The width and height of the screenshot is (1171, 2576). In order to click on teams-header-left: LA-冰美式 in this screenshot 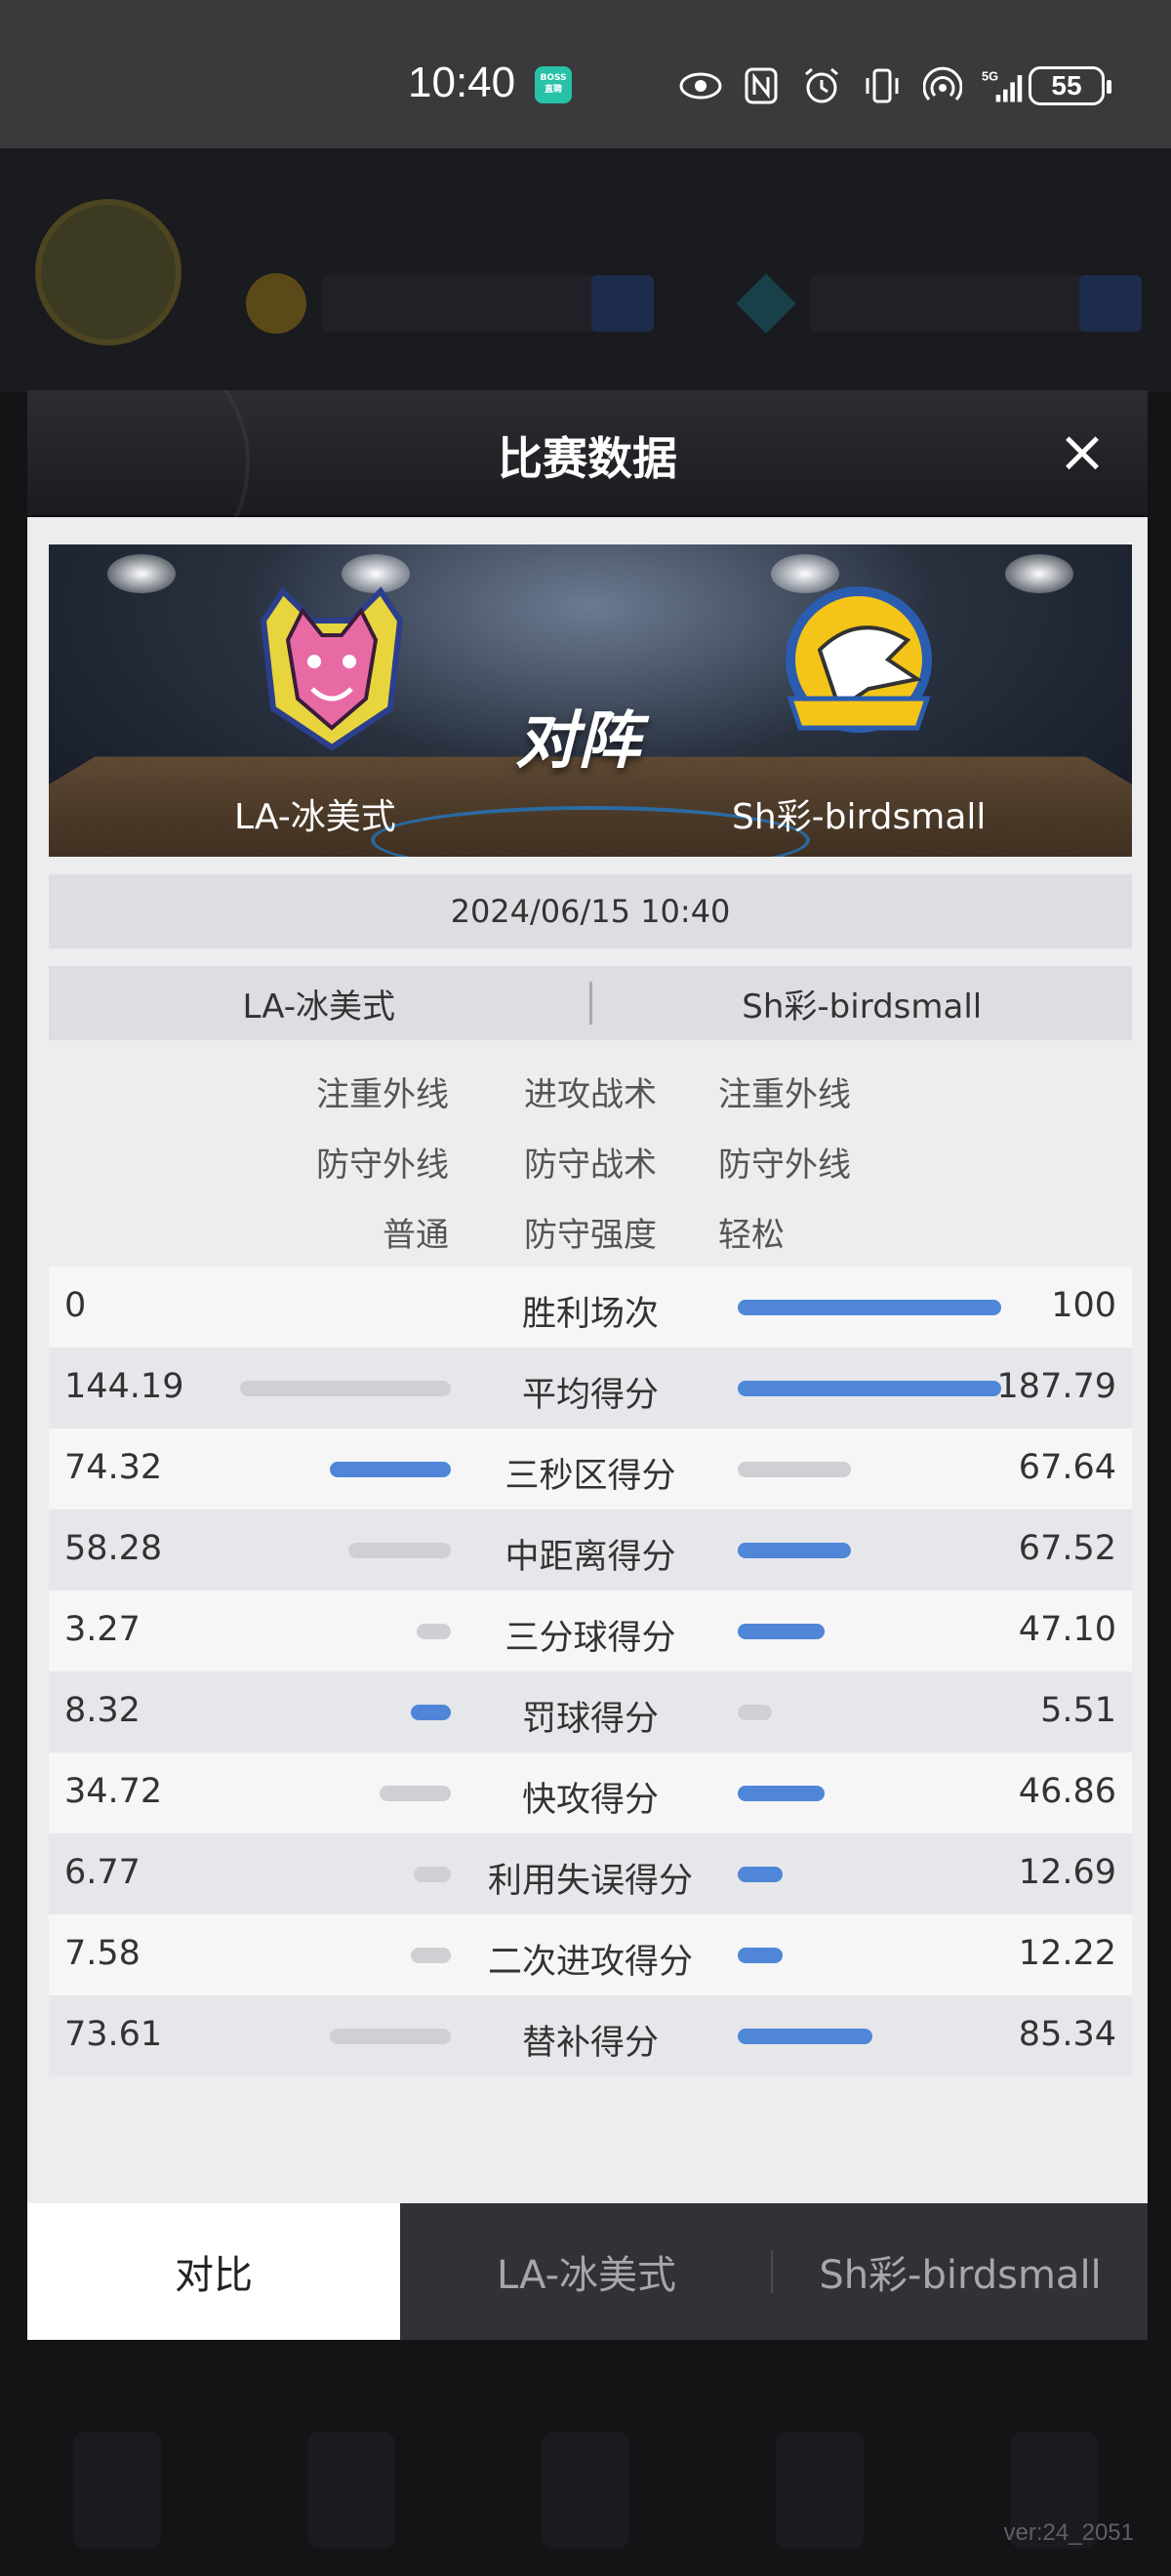, I will do `click(318, 1006)`.